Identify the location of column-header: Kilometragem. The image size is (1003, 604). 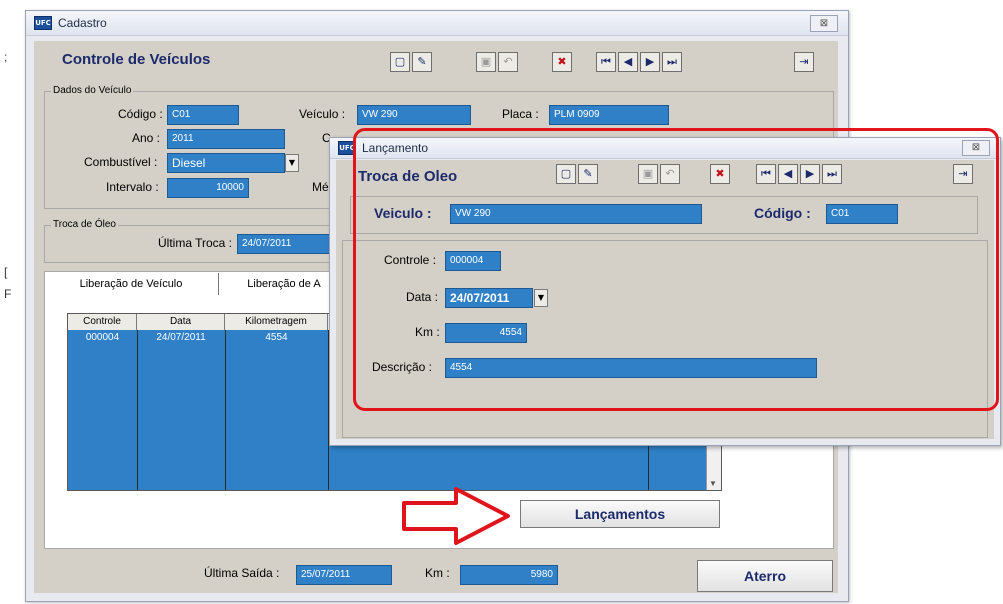
(276, 322).